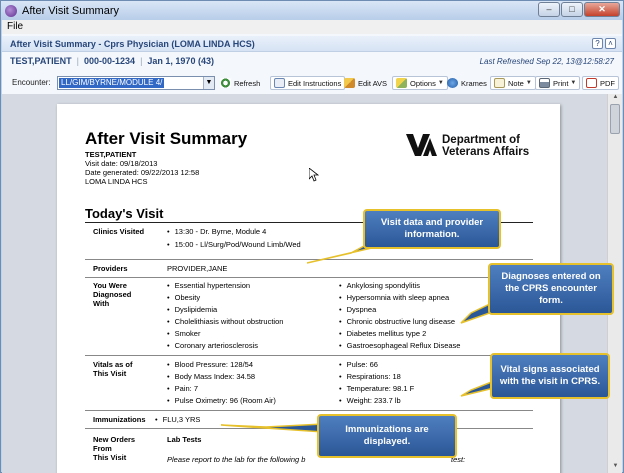 The width and height of the screenshot is (624, 473). I want to click on callout-immunizations: Immunizations are displayed., so click(387, 436).